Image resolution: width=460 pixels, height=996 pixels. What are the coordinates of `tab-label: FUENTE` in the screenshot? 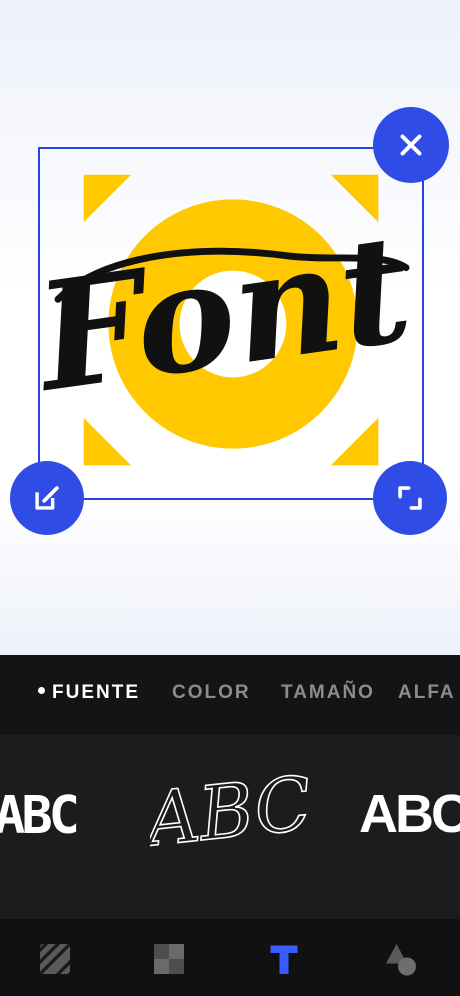 It's located at (96, 692).